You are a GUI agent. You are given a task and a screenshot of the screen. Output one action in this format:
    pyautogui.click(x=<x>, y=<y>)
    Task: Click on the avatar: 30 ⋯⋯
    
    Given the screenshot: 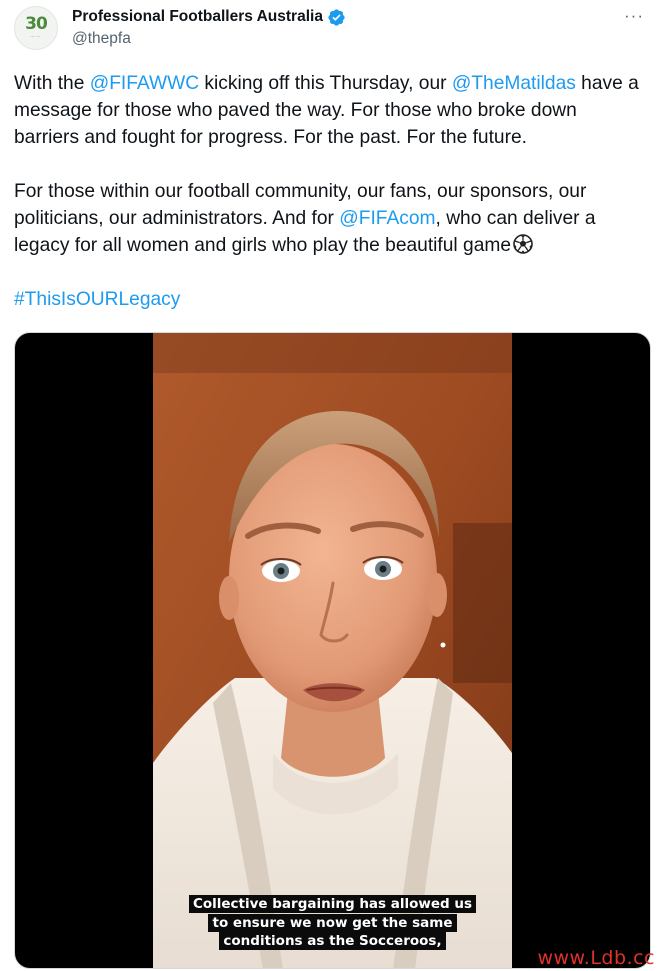 What is the action you would take?
    pyautogui.click(x=36, y=28)
    